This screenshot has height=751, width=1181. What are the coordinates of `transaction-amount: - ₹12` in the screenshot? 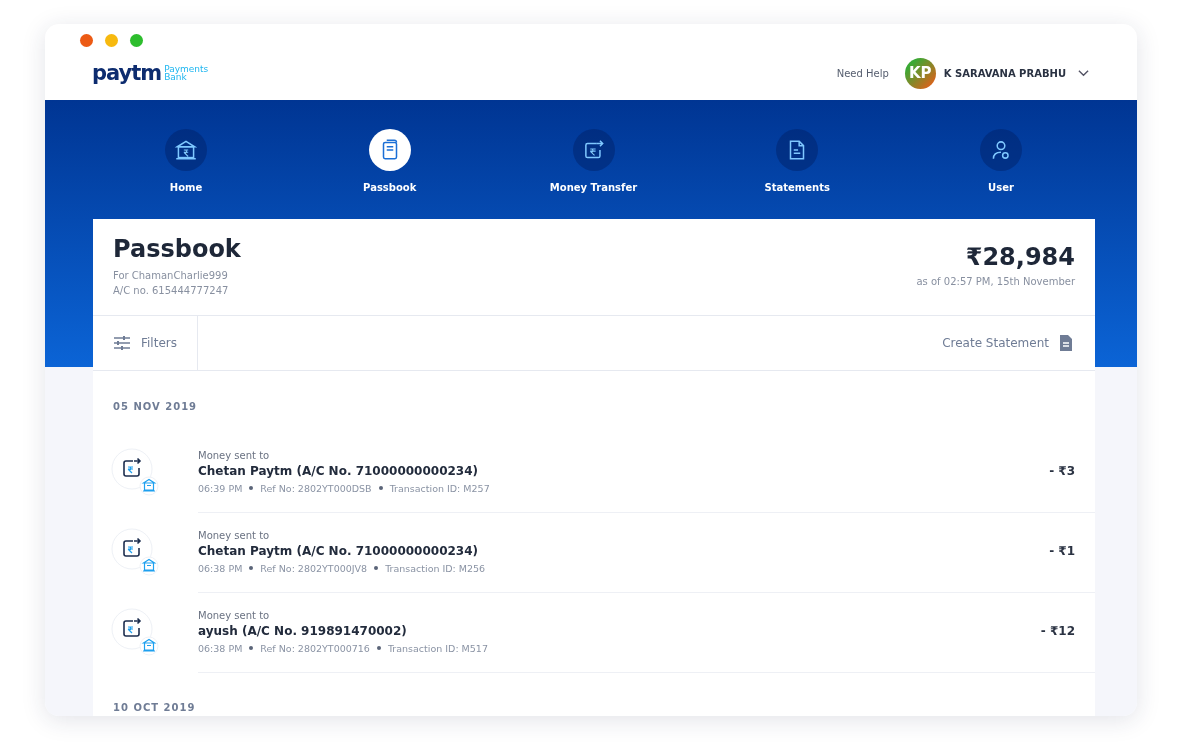 It's located at (1057, 630).